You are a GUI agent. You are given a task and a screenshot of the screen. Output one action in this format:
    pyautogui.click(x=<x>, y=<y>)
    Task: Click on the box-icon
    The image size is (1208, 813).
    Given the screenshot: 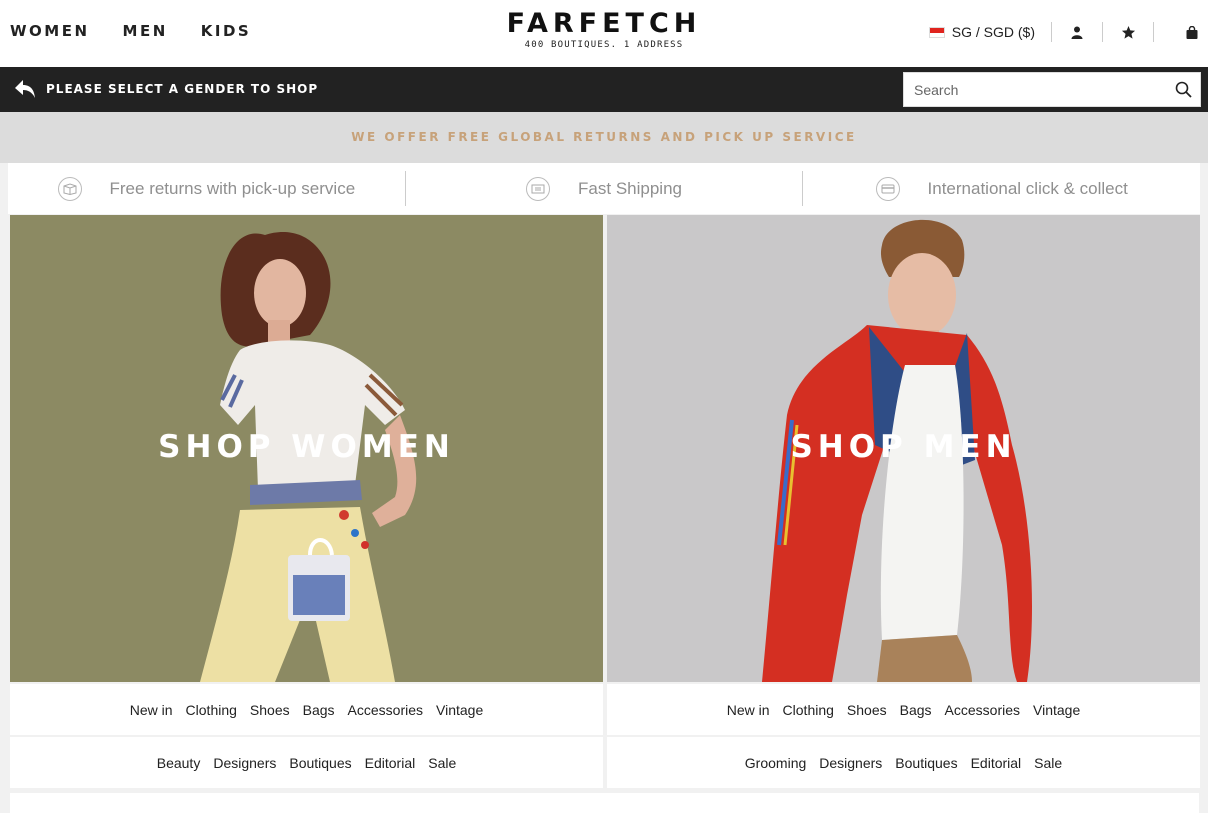 What is the action you would take?
    pyautogui.click(x=69, y=188)
    